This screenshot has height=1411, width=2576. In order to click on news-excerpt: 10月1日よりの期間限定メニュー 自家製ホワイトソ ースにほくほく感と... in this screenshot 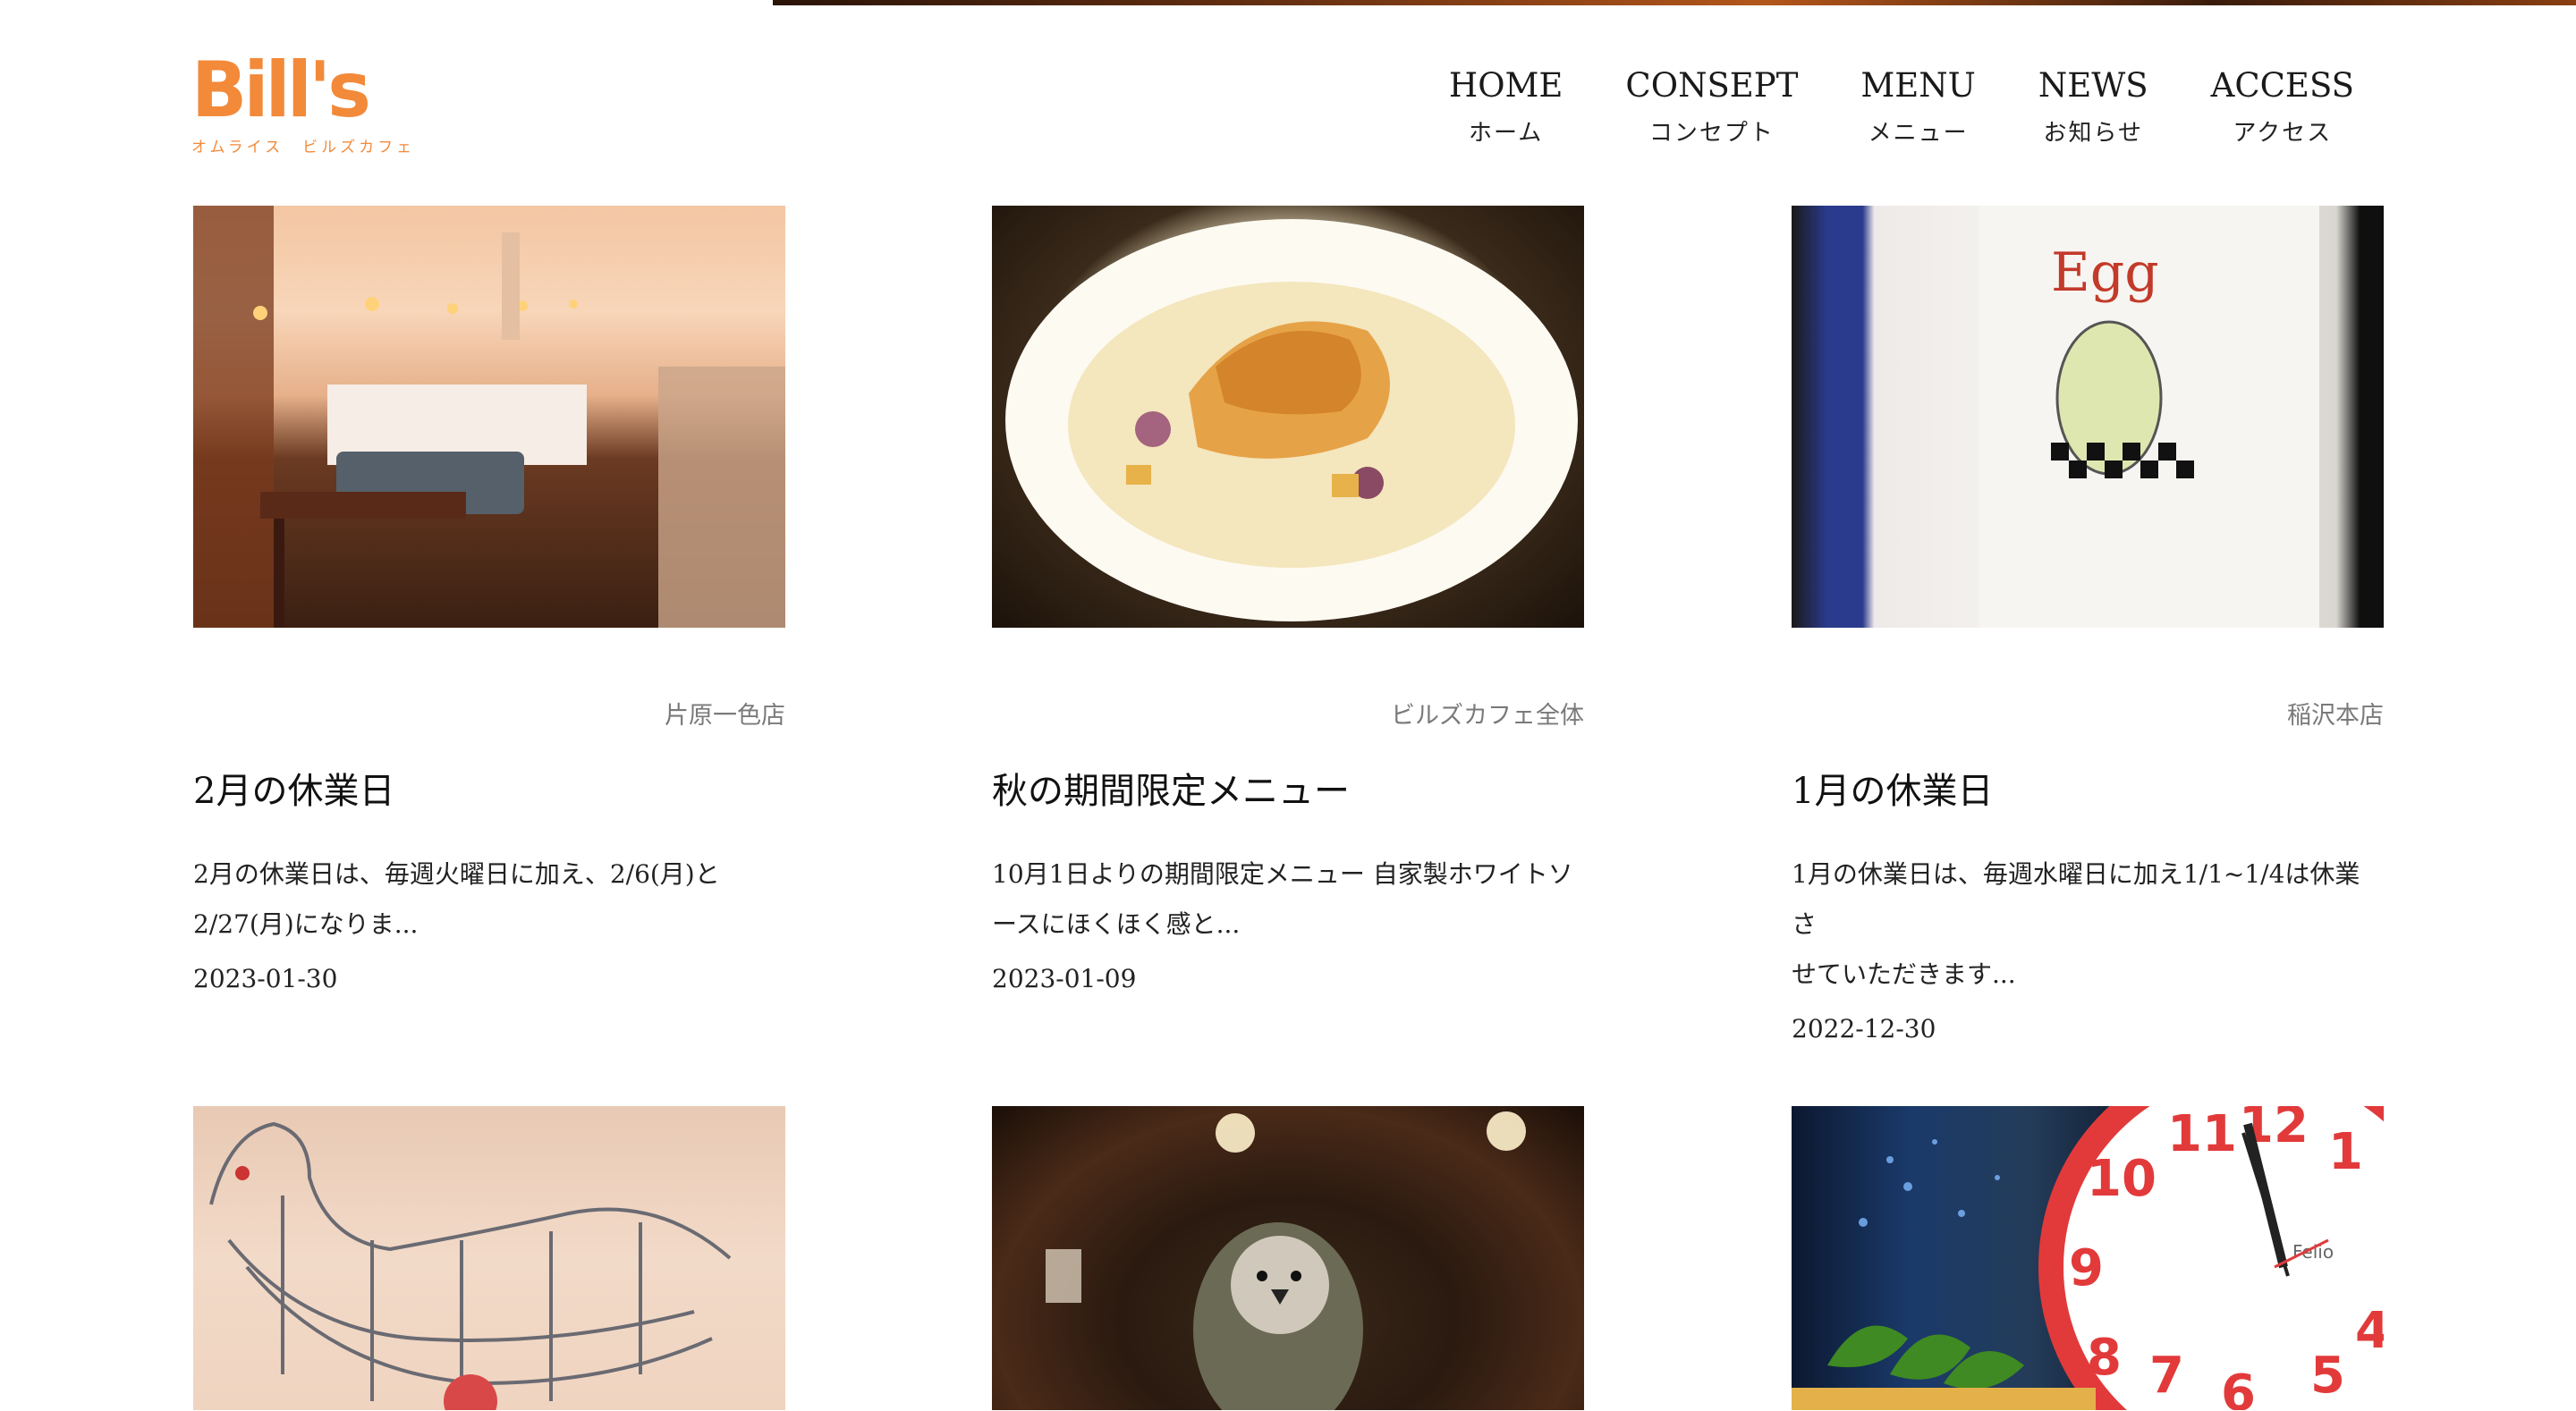, I will do `click(1288, 899)`.